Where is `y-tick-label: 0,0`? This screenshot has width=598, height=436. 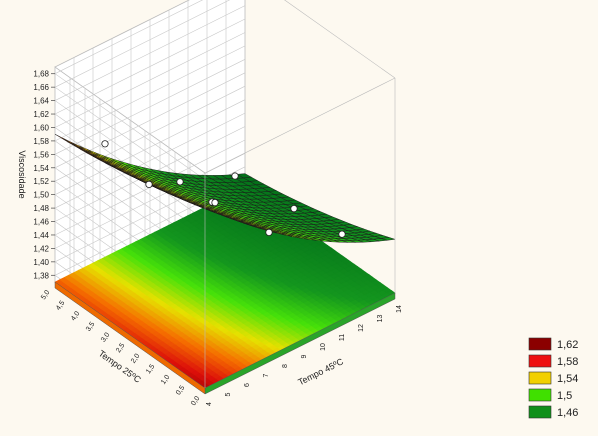
y-tick-label: 0,0 is located at coordinates (195, 401).